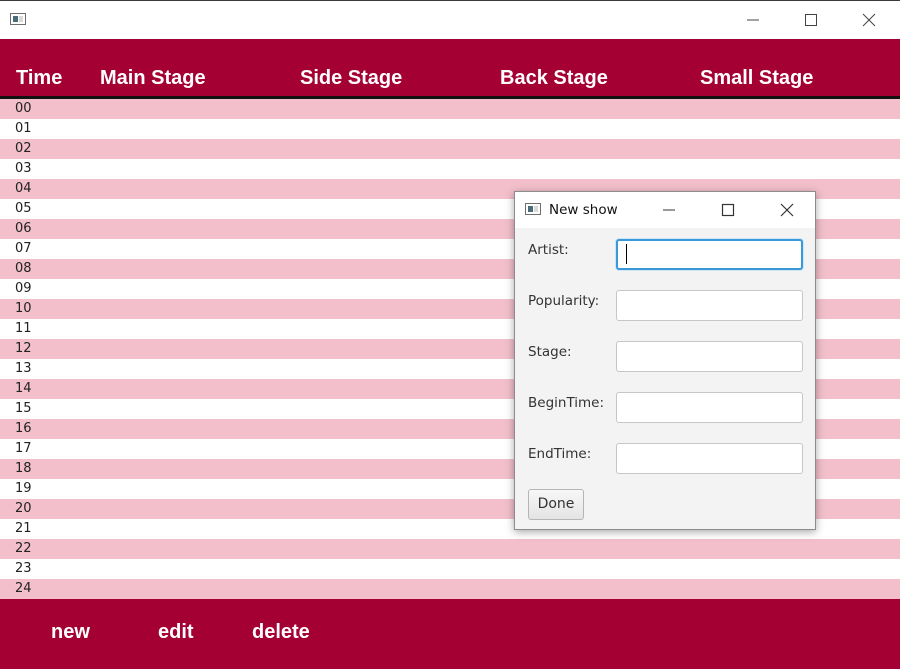 The image size is (904, 669). Describe the element at coordinates (554, 78) in the screenshot. I see `column-header-back-stage: Back Stage` at that location.